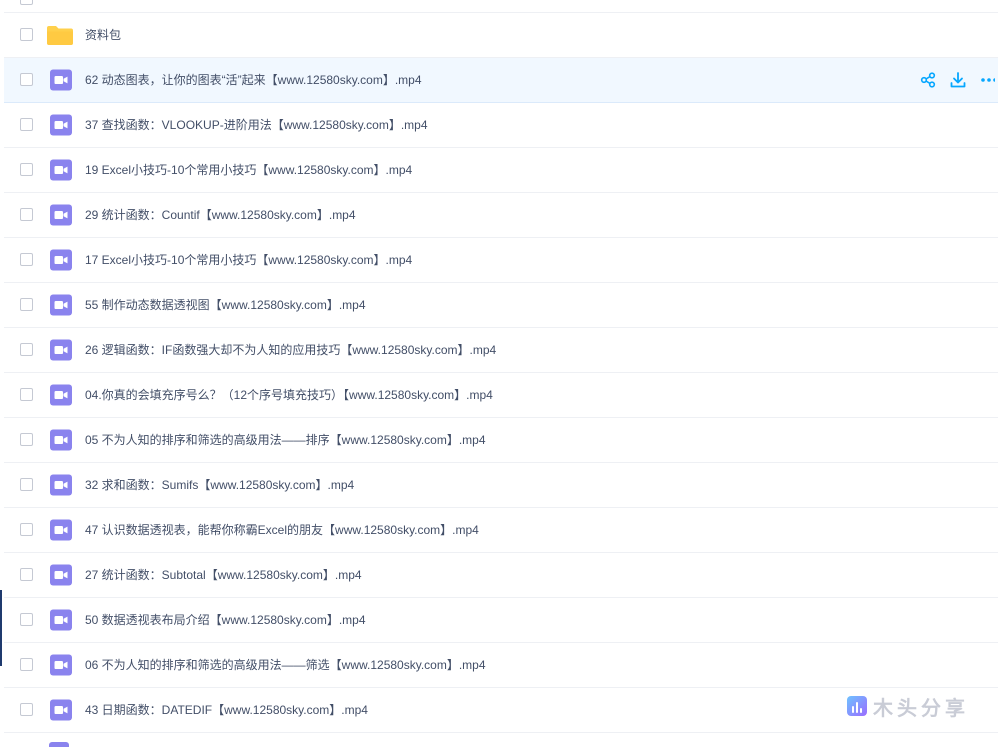 Image resolution: width=998 pixels, height=747 pixels. What do you see at coordinates (226, 710) in the screenshot?
I see `file-name: 43 日期函数：DATEDIF【www.12580sky.com】.mp4` at bounding box center [226, 710].